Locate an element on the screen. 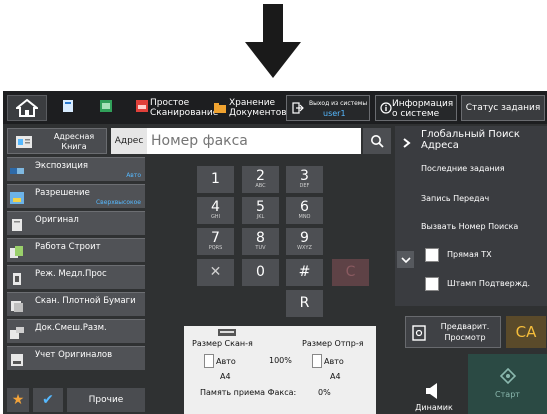 The height and width of the screenshot is (414, 547). menu-resolution-label: Разрешение is located at coordinates (62, 193).